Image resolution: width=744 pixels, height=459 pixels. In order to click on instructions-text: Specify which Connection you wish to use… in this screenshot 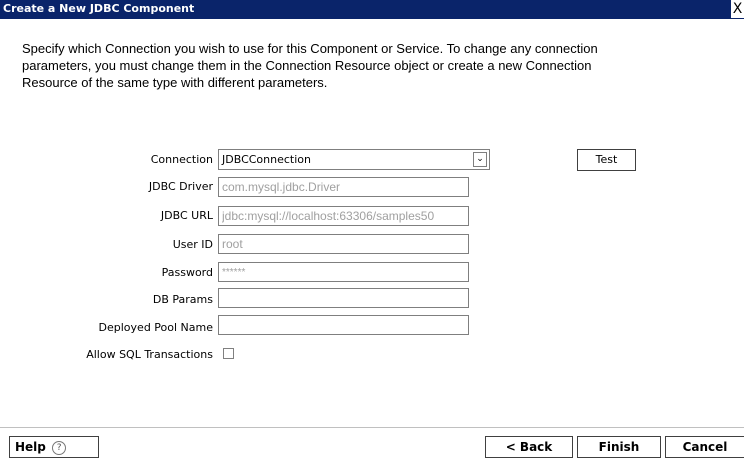, I will do `click(362, 65)`.